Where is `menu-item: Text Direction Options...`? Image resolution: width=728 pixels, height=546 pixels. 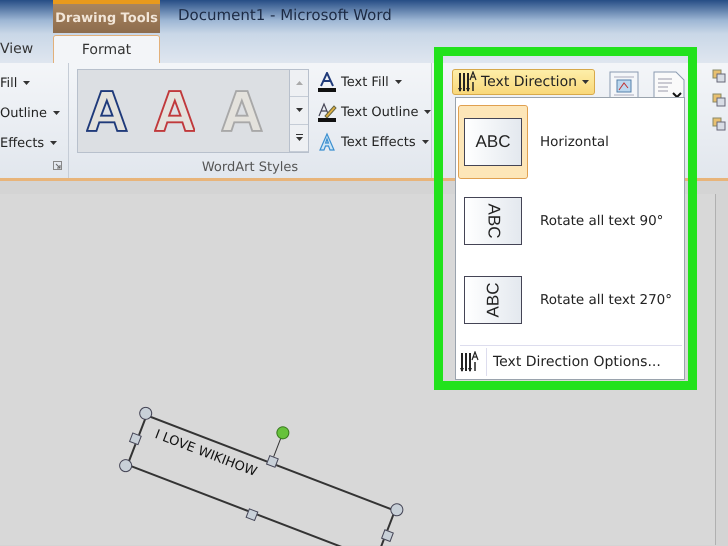 menu-item: Text Direction Options... is located at coordinates (571, 362).